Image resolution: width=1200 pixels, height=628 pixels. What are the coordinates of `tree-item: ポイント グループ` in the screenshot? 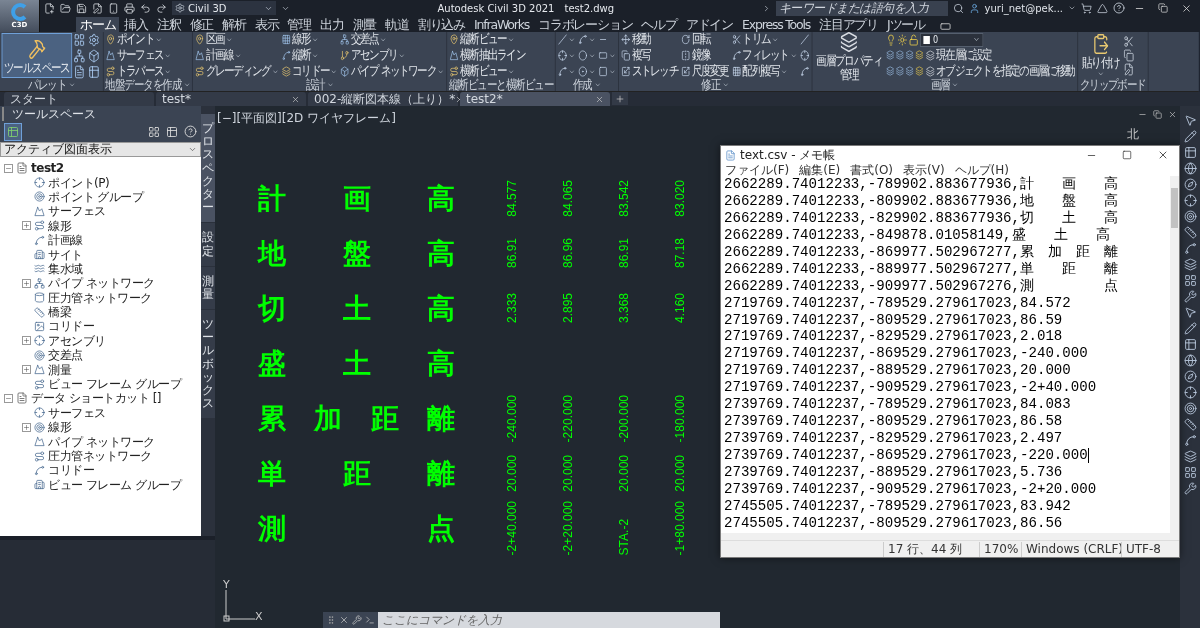 It's located at (96, 196).